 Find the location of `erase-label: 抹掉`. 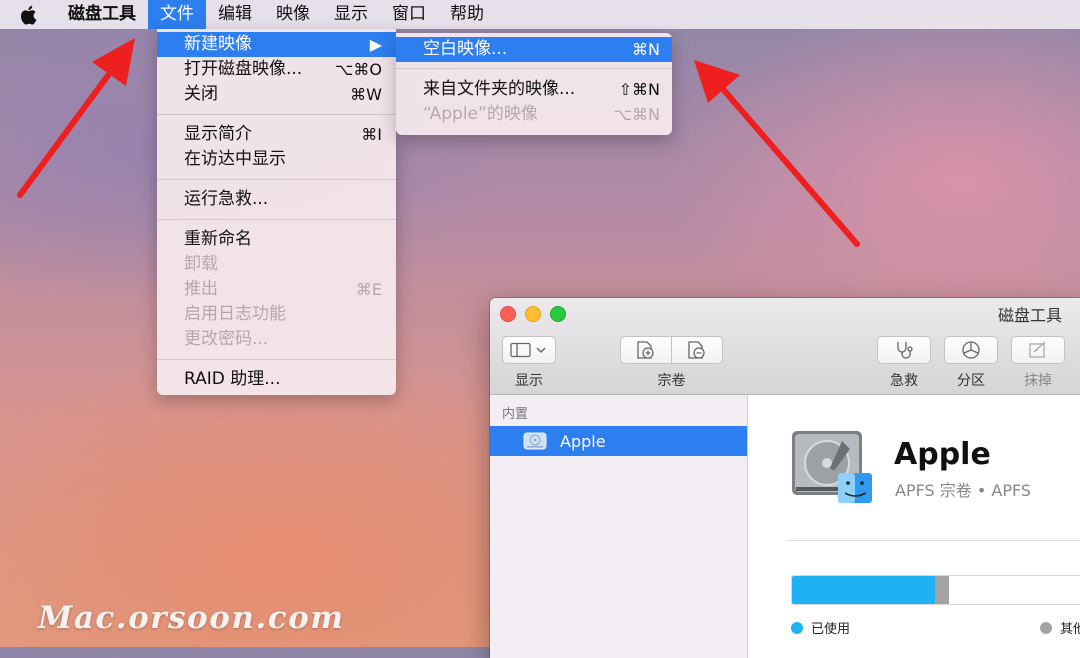

erase-label: 抹掉 is located at coordinates (1038, 381).